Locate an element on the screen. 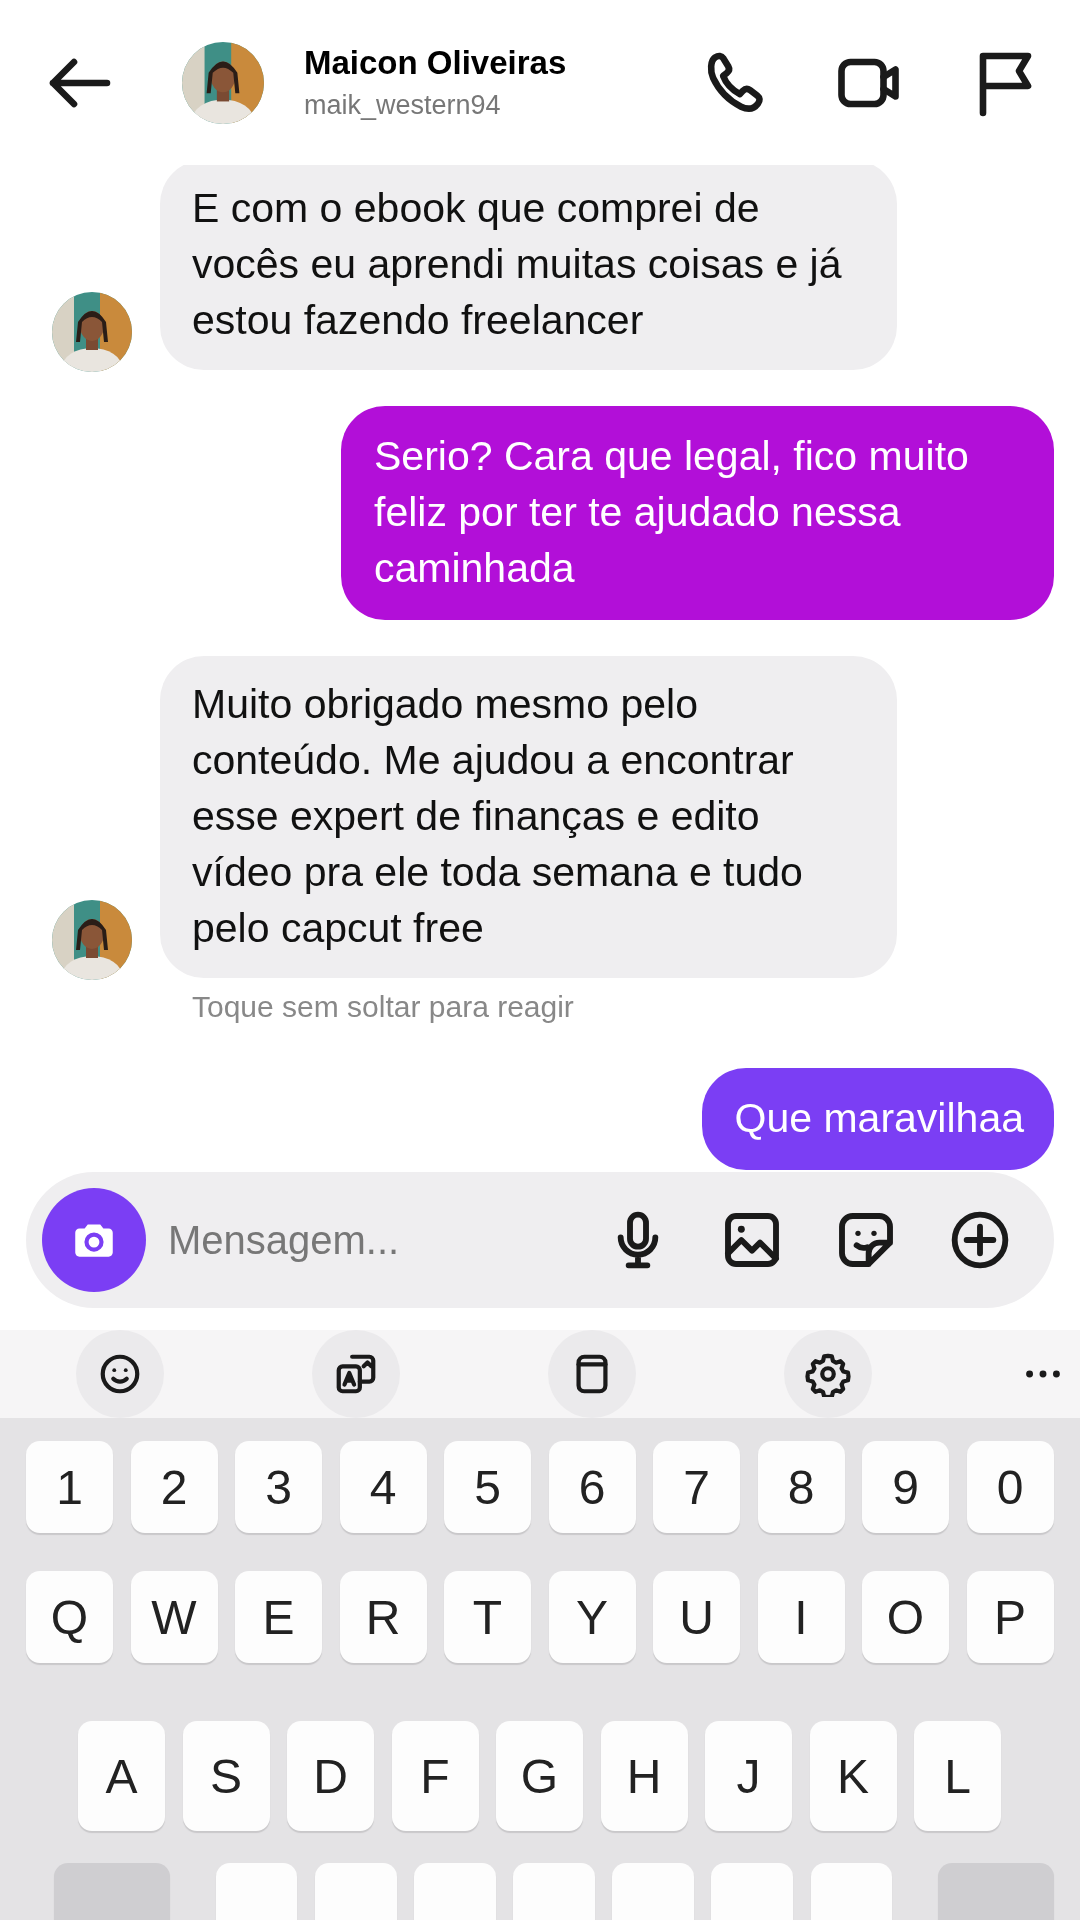  keyboard-key: 9 is located at coordinates (905, 1487).